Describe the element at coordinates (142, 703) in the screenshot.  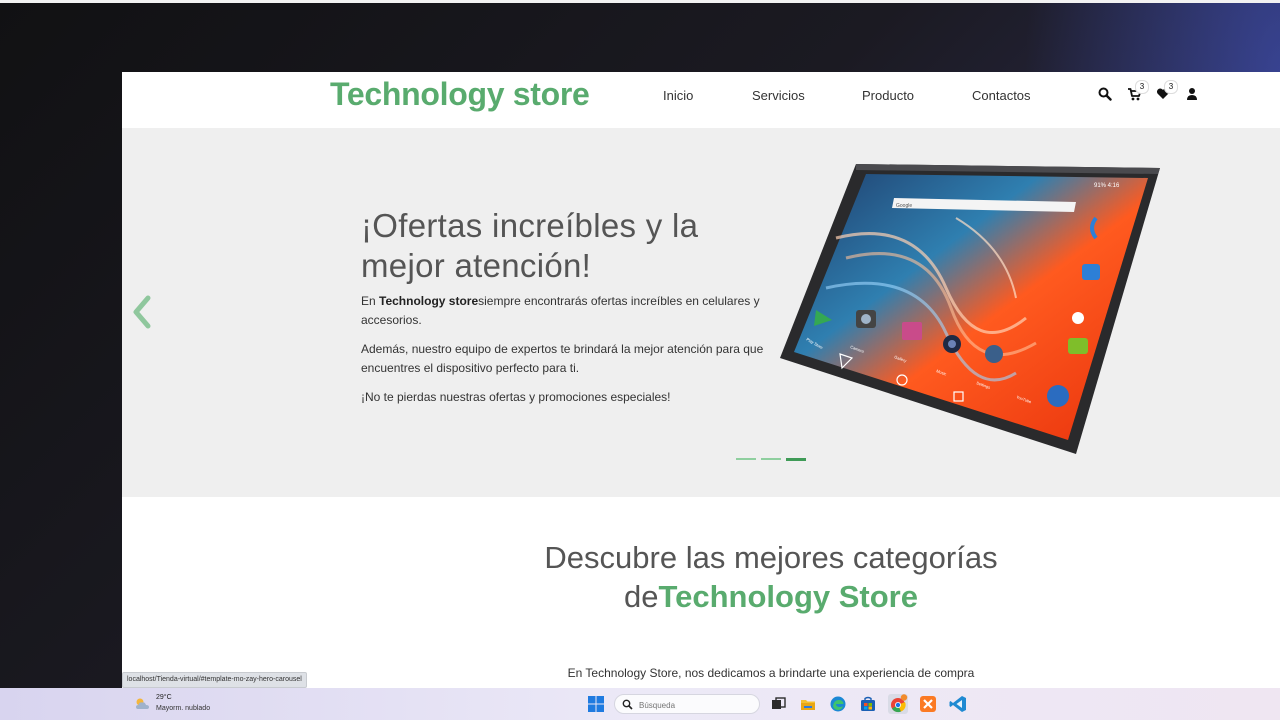
I see `cloud-sun-icon` at that location.